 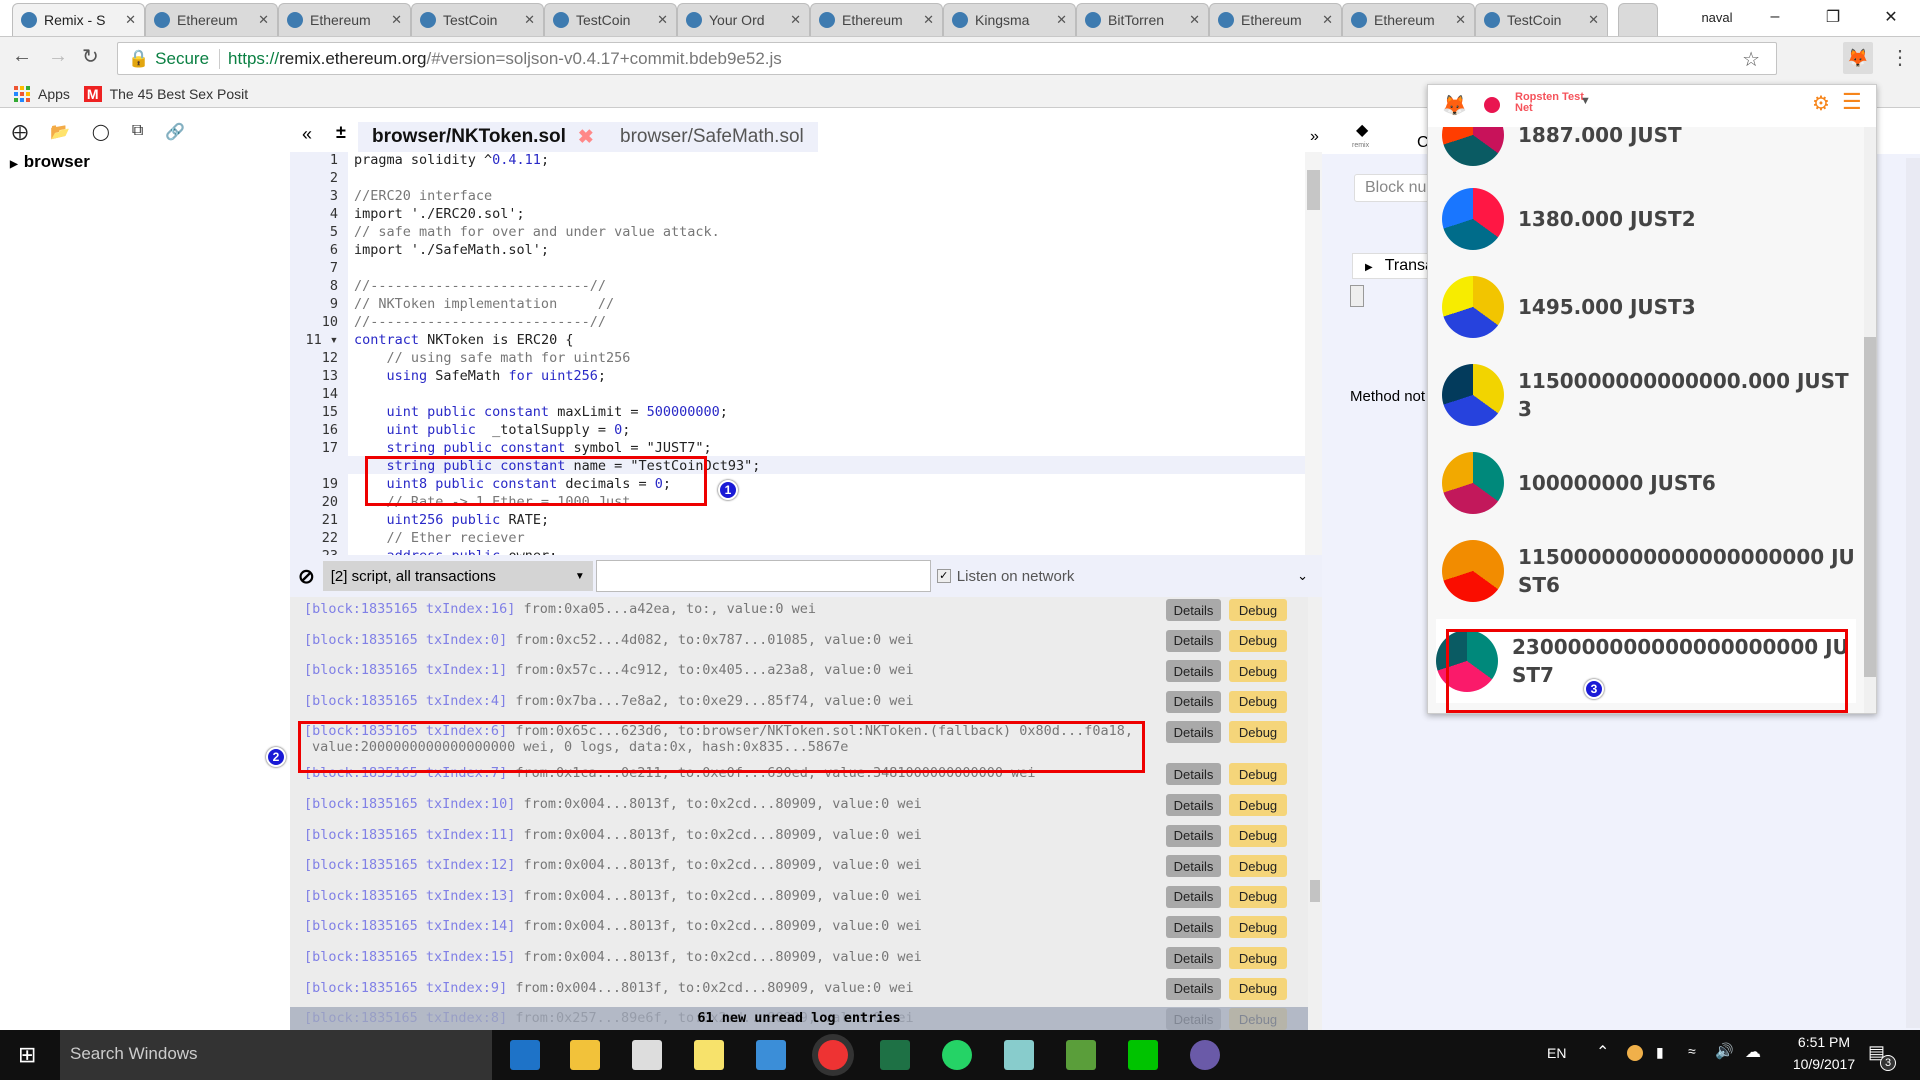 What do you see at coordinates (1858, 58) in the screenshot?
I see `metamask-extension-icon: 🦊` at bounding box center [1858, 58].